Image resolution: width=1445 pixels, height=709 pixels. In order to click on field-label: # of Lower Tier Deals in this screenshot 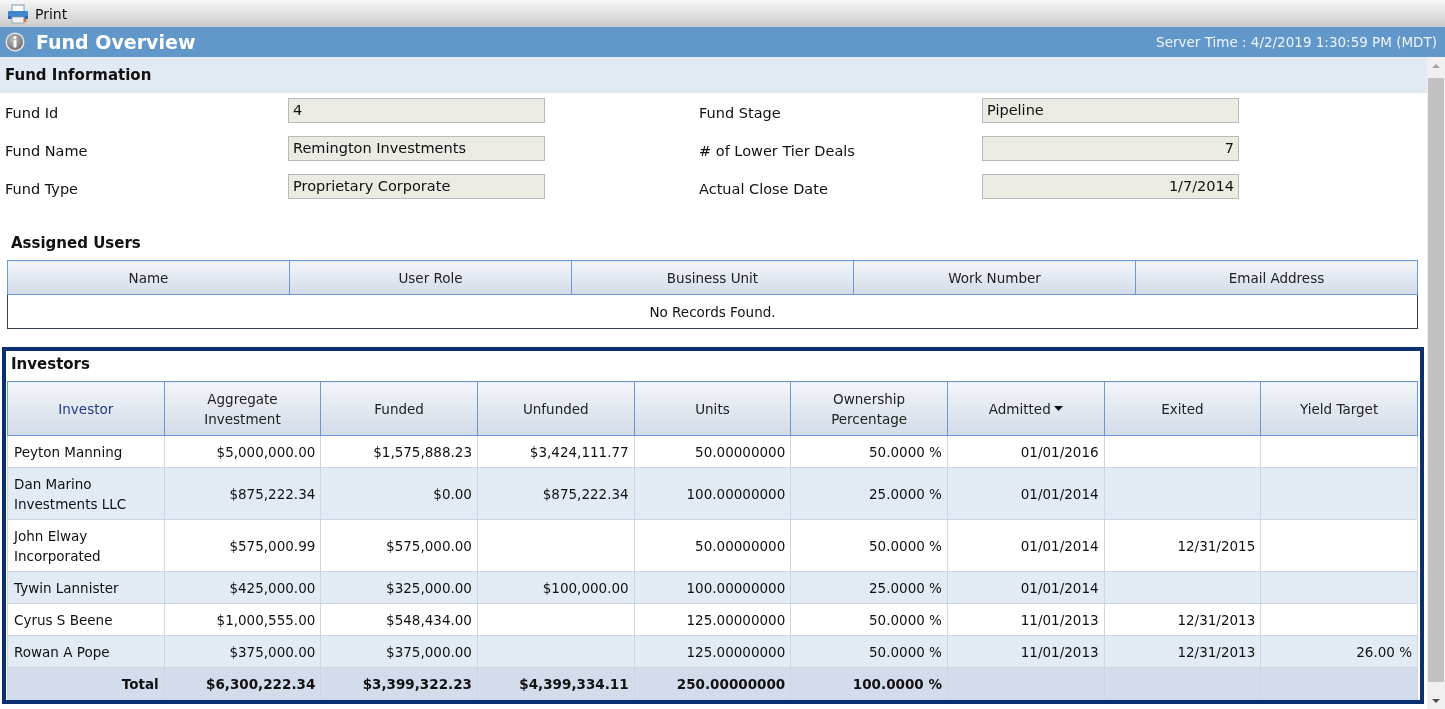, I will do `click(777, 150)`.